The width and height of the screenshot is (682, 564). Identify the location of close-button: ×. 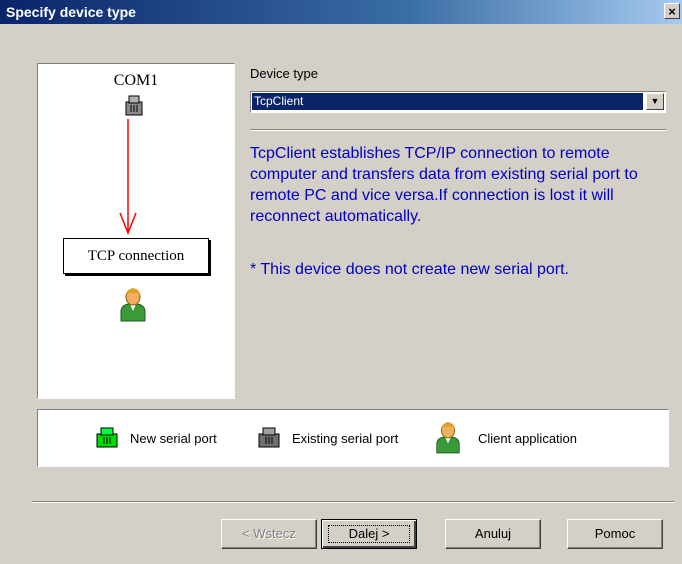
(672, 11).